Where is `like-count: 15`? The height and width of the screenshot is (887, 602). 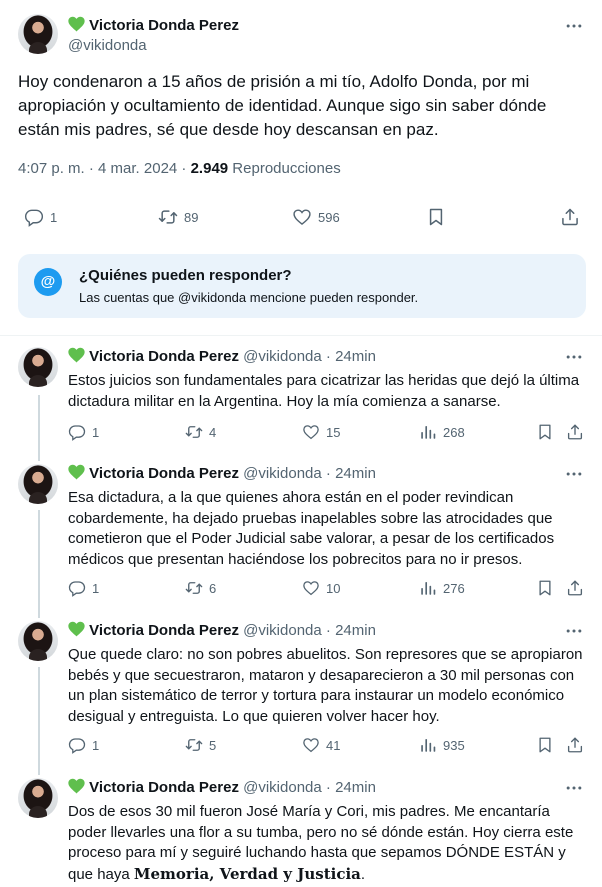 like-count: 15 is located at coordinates (333, 432).